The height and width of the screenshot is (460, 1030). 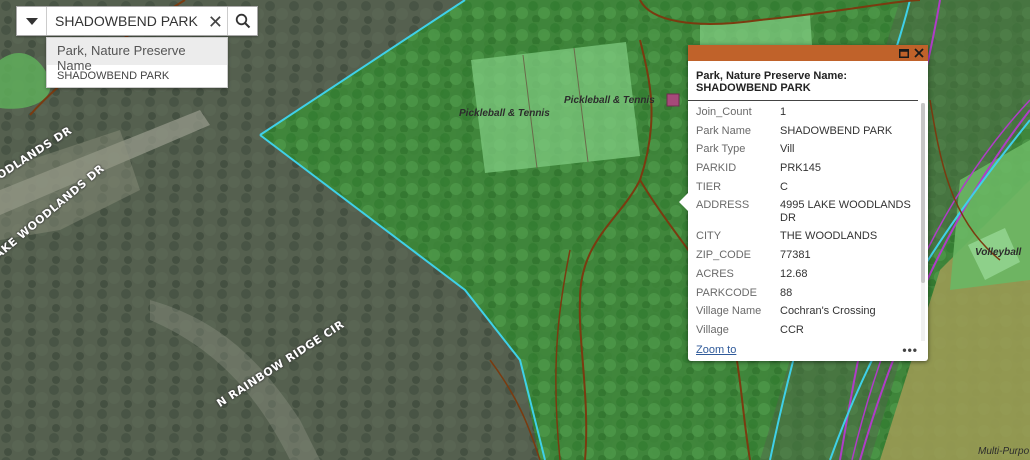 I want to click on attribute-row: ZIP_CODE 77381, so click(x=804, y=255).